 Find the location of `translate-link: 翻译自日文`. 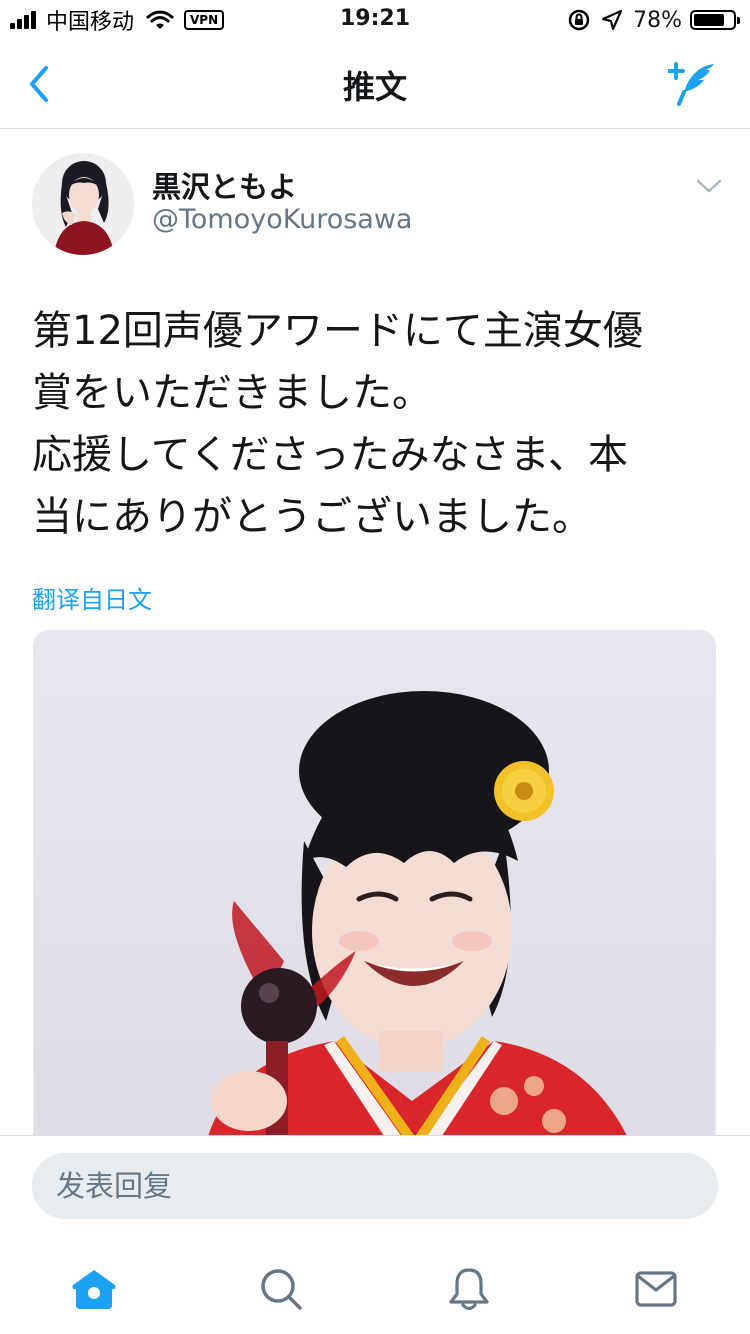

translate-link: 翻译自日文 is located at coordinates (92, 597).